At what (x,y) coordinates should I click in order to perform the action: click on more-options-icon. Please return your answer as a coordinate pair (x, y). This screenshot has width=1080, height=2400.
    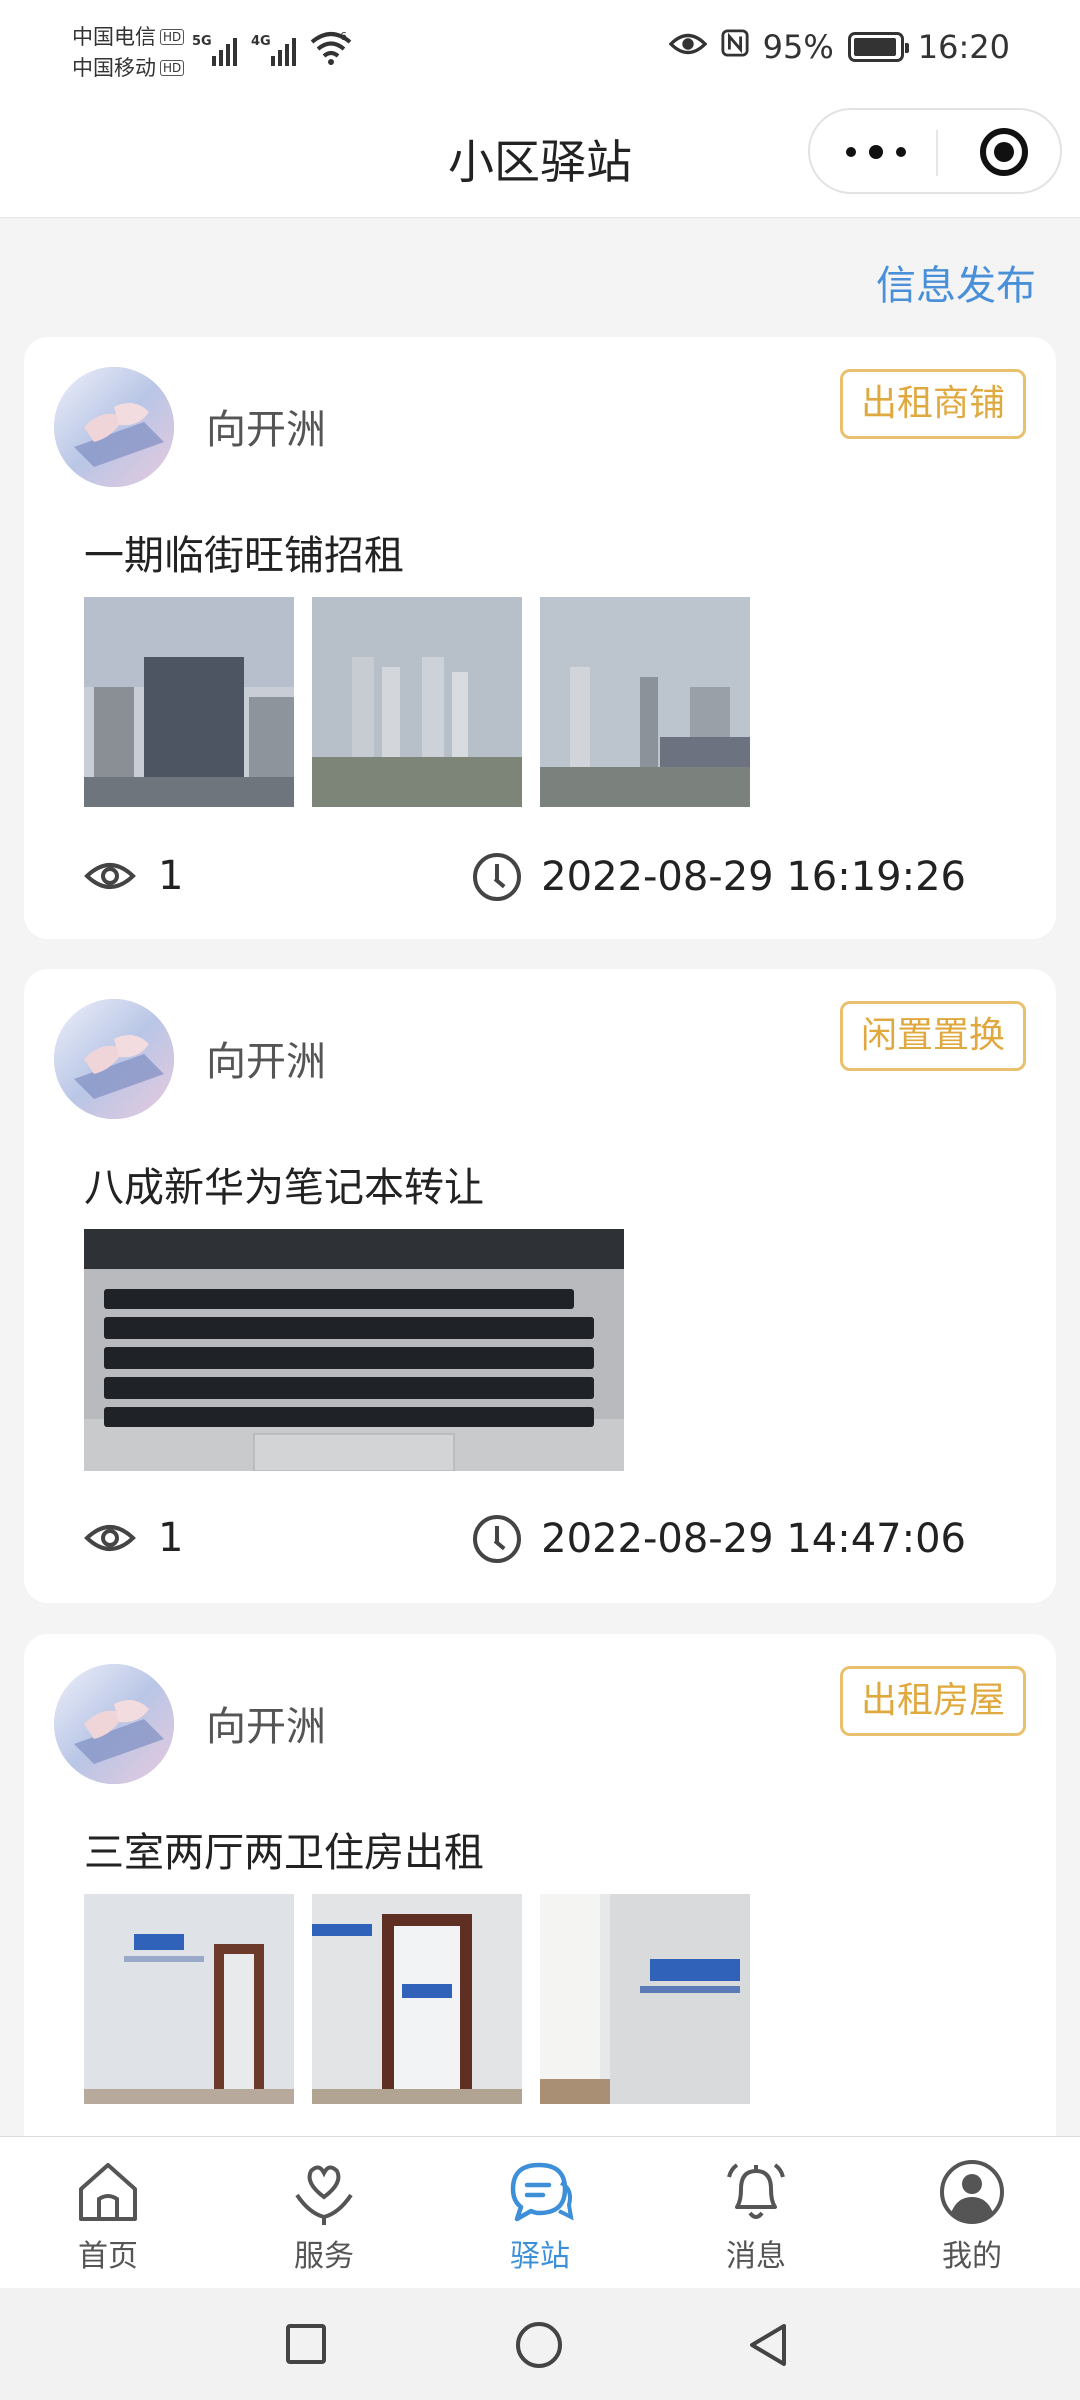
    Looking at the image, I should click on (876, 152).